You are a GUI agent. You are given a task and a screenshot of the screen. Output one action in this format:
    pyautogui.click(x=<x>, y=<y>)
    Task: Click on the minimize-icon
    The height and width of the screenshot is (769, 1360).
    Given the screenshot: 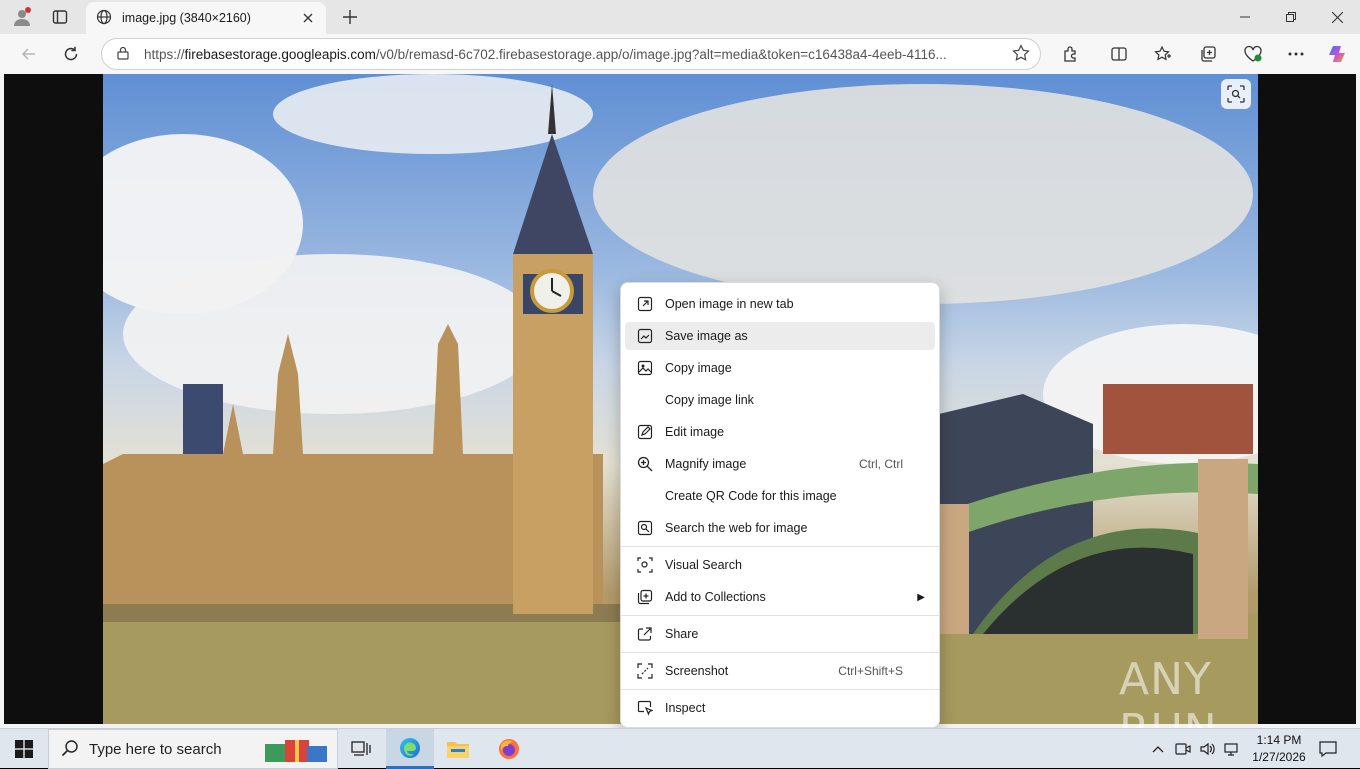 What is the action you would take?
    pyautogui.click(x=1245, y=17)
    